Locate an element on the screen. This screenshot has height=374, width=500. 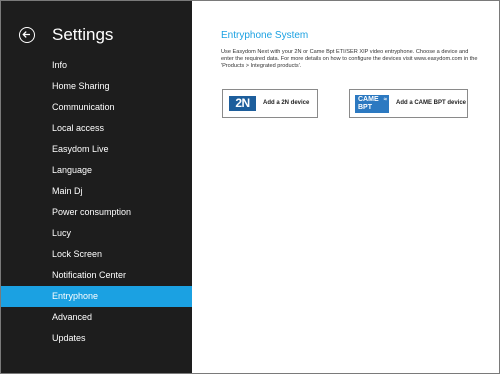
sidebar-item-communication: Communication is located at coordinates (96, 107).